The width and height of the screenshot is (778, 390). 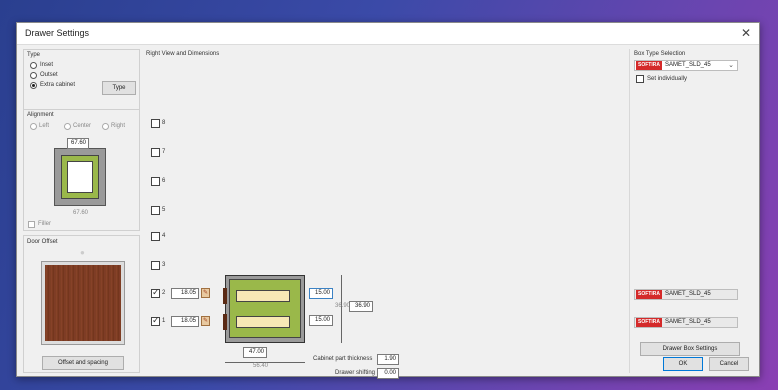 What do you see at coordinates (640, 79) in the screenshot?
I see `set-individually-checkbox` at bounding box center [640, 79].